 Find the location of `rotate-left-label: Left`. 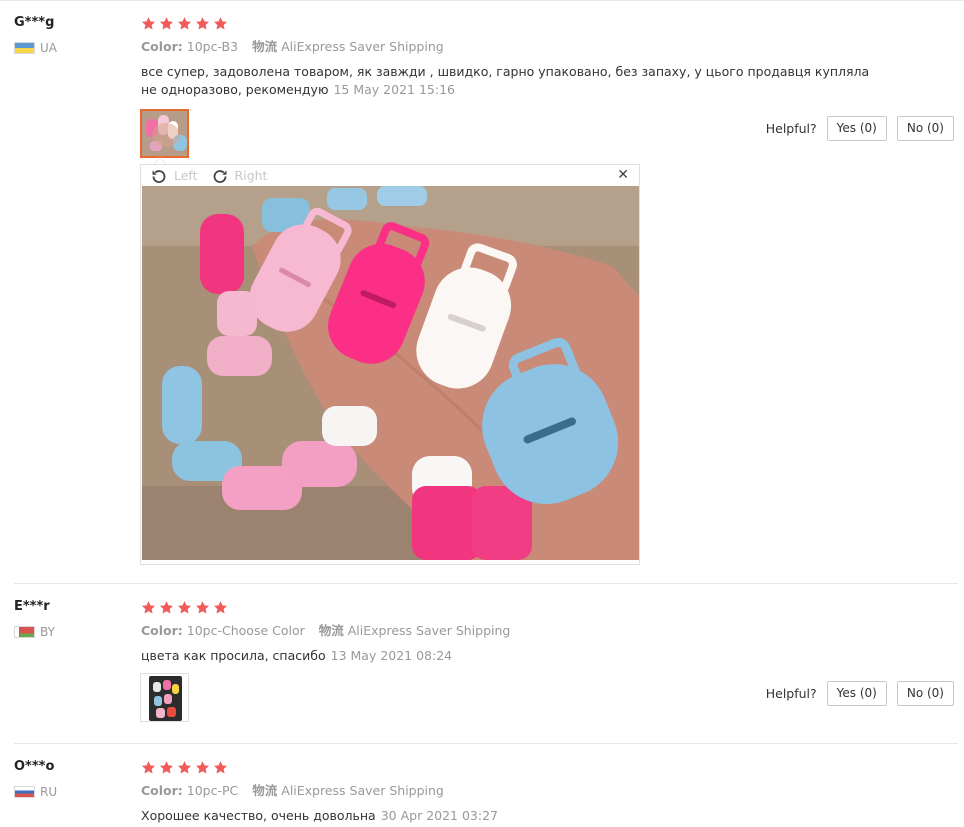

rotate-left-label: Left is located at coordinates (186, 175).